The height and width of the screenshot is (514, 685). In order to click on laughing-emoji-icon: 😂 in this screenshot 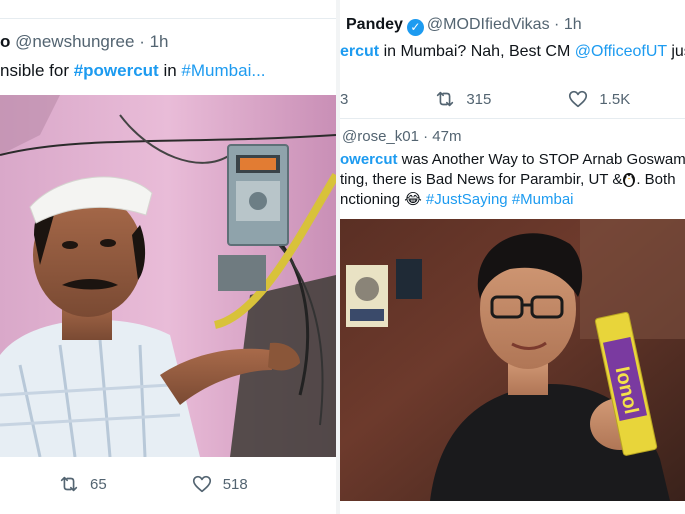, I will do `click(413, 199)`.